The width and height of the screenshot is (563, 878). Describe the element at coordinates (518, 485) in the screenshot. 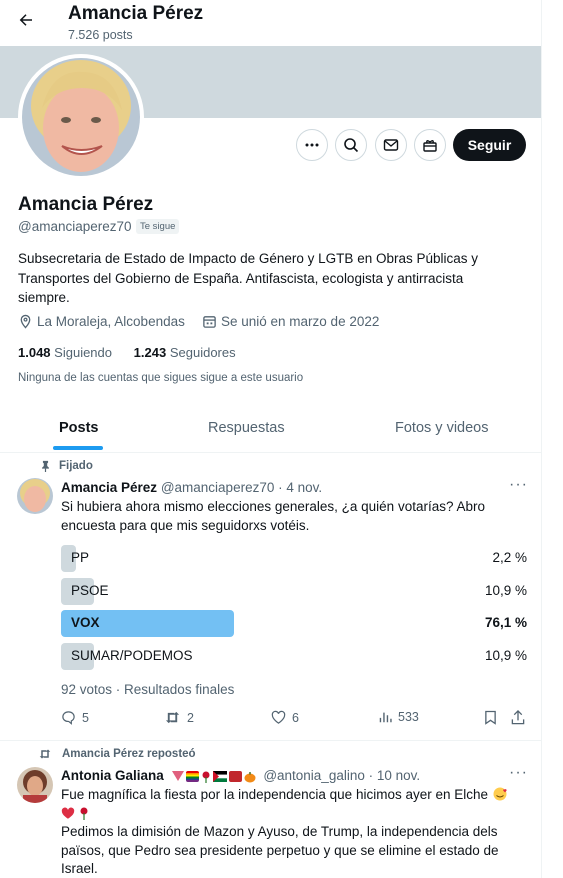

I see `post-more-icon: ···` at that location.